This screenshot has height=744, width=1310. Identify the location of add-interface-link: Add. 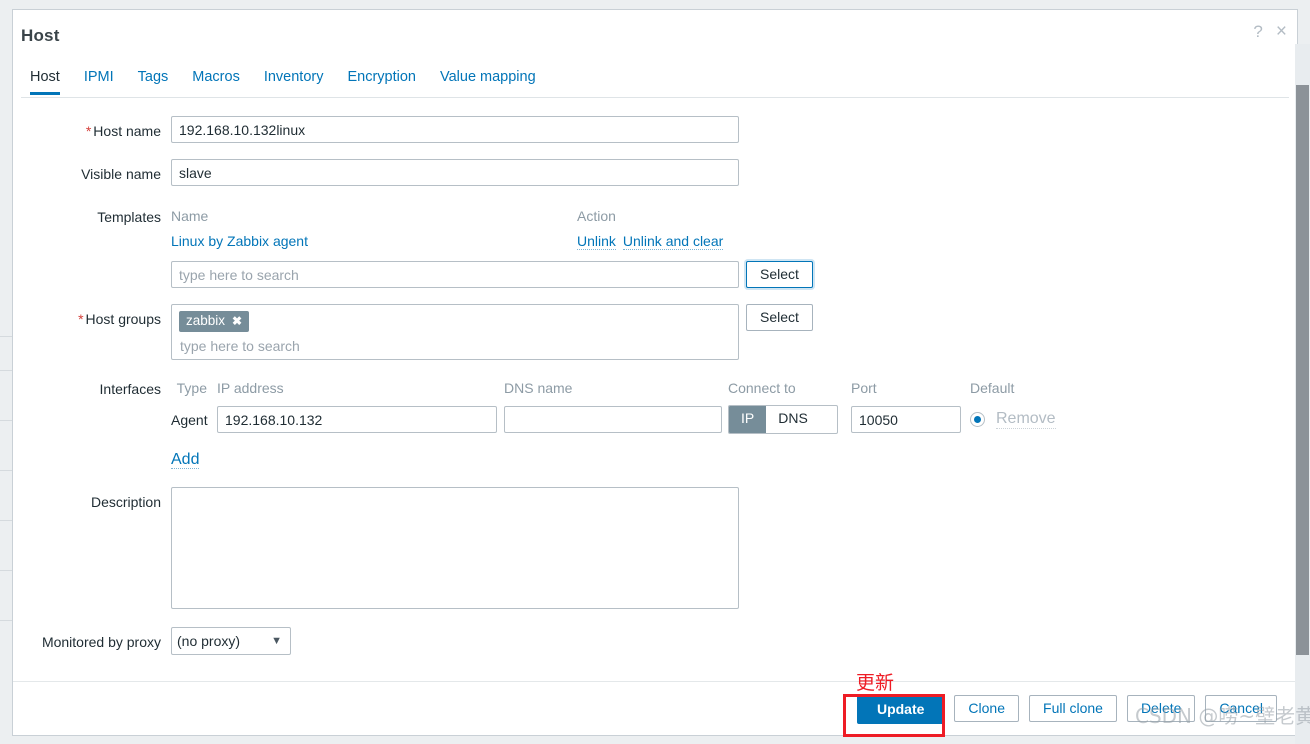
(185, 460).